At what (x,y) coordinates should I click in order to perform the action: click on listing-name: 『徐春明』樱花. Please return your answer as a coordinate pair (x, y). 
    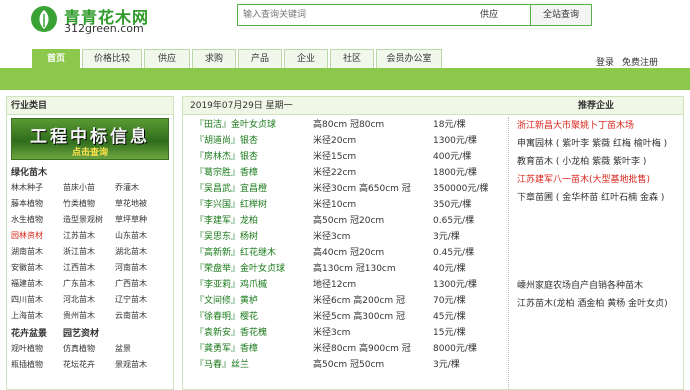
    Looking at the image, I should click on (227, 317).